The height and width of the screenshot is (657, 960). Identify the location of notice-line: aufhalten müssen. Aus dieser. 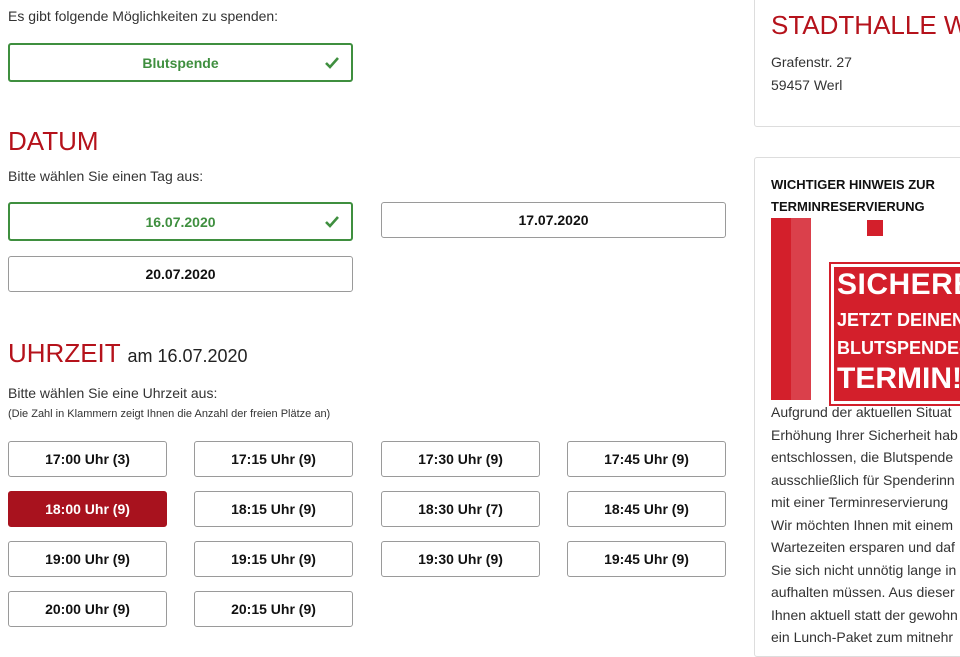
(863, 592).